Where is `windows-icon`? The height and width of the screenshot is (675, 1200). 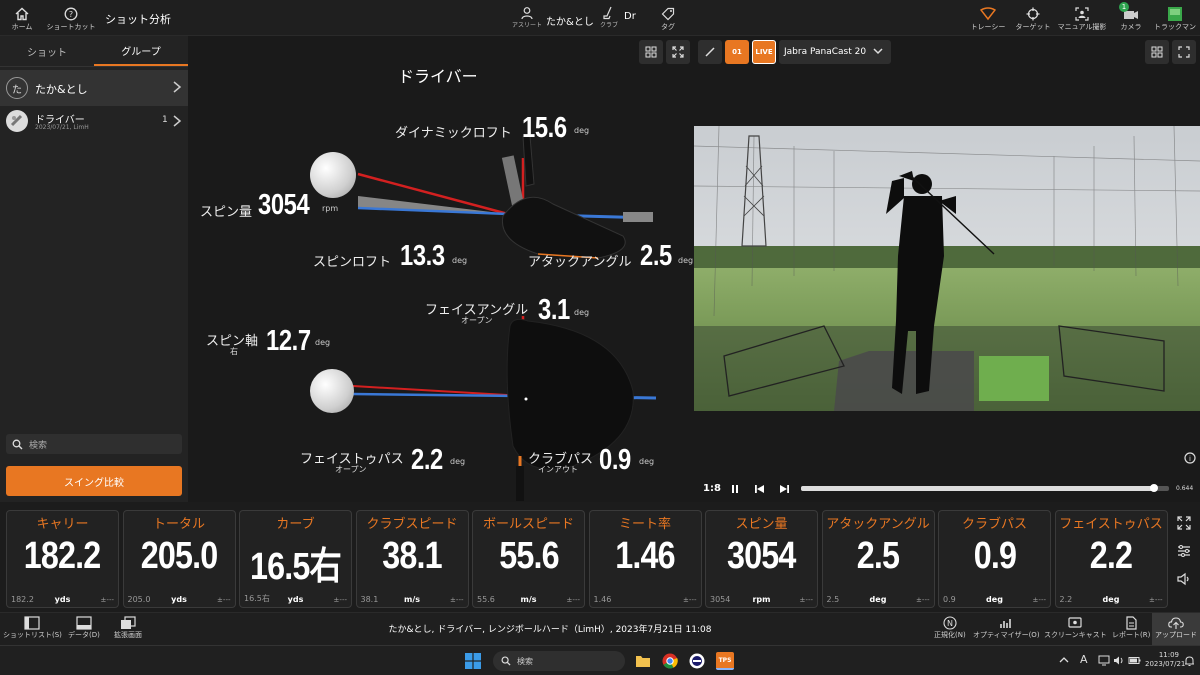
windows-icon is located at coordinates (128, 623).